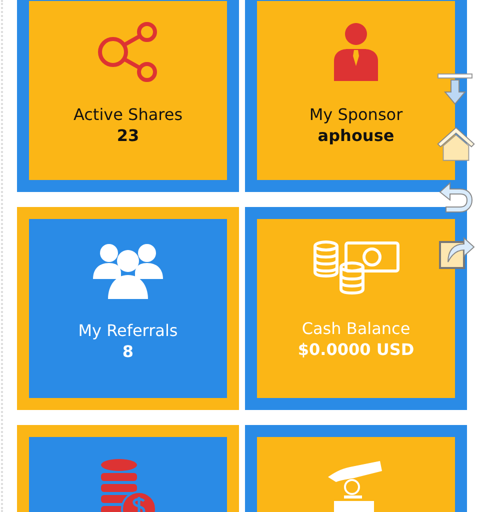 Image resolution: width=480 pixels, height=512 pixels. I want to click on share-icon, so click(128, 52).